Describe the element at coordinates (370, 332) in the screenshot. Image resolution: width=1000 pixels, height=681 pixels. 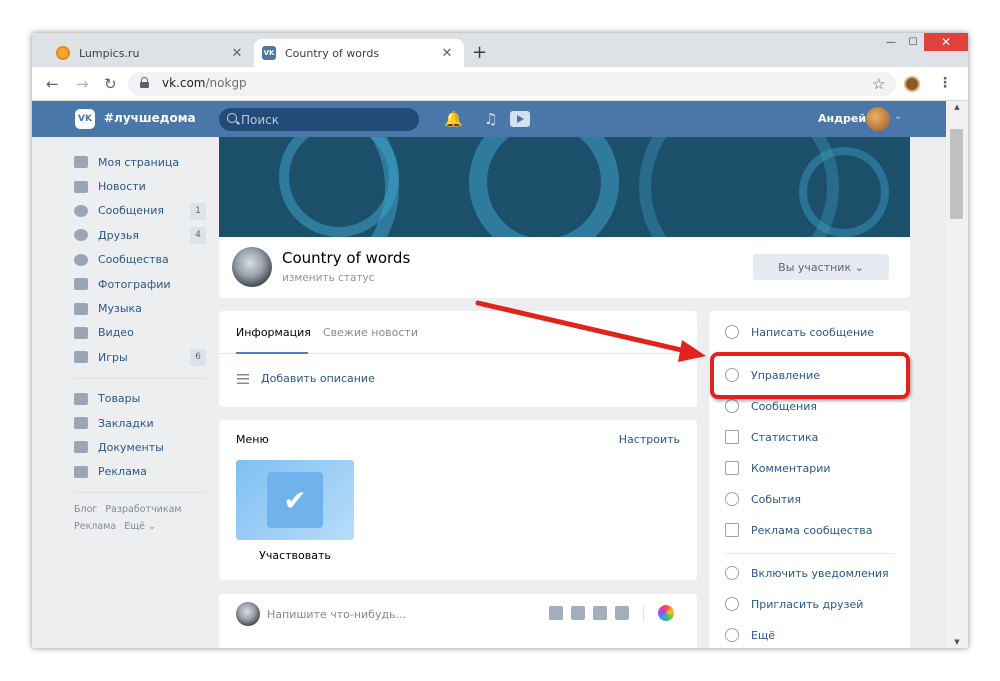
I see `tab-latest-news: Свежие новости` at that location.